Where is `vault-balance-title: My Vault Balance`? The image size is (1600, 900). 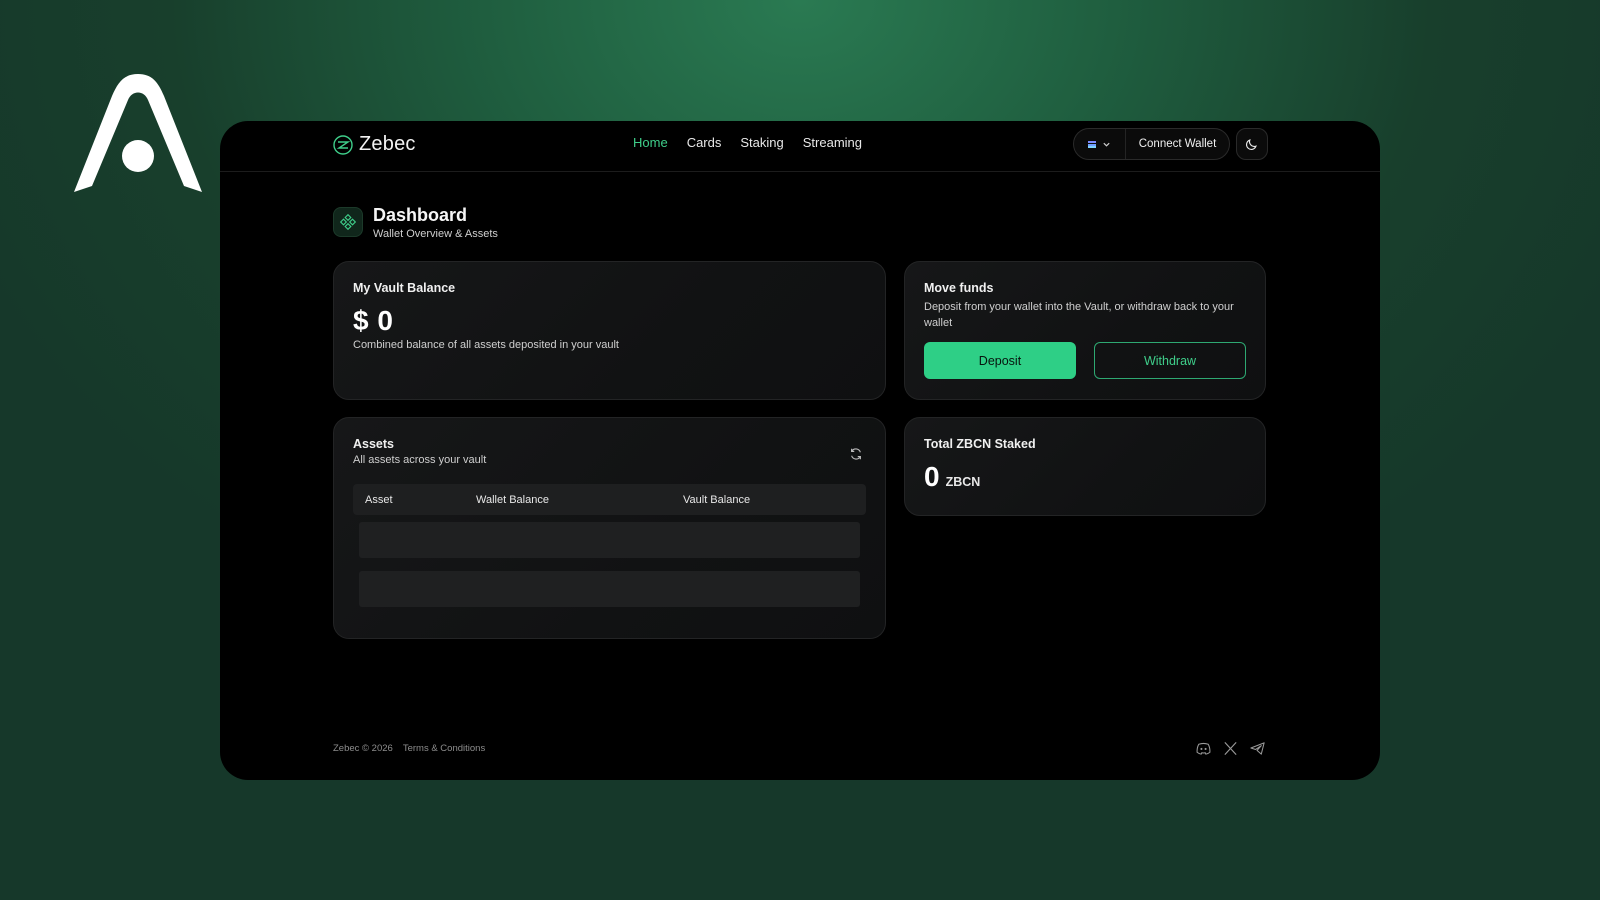 vault-balance-title: My Vault Balance is located at coordinates (404, 288).